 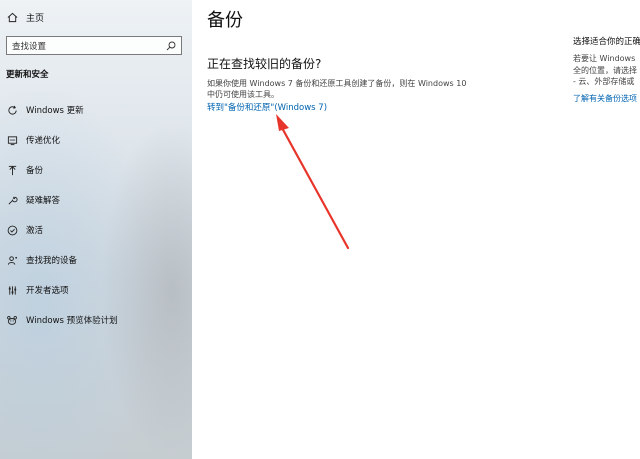 I want to click on sidebar-item-windows-update: Windows 更新, so click(x=45, y=110).